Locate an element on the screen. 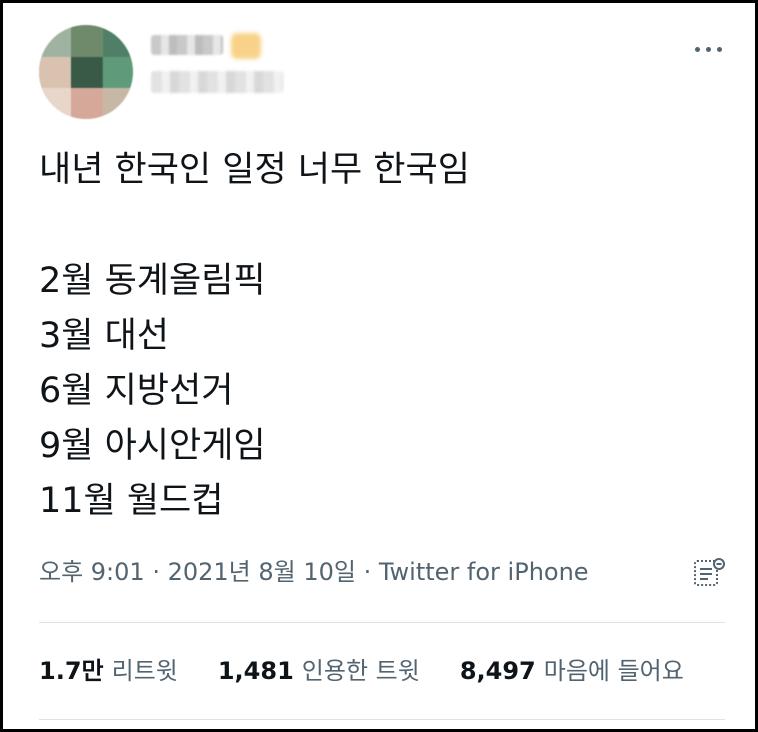 Image resolution: width=758 pixels, height=732 pixels. user-handle-blurred is located at coordinates (217, 82).